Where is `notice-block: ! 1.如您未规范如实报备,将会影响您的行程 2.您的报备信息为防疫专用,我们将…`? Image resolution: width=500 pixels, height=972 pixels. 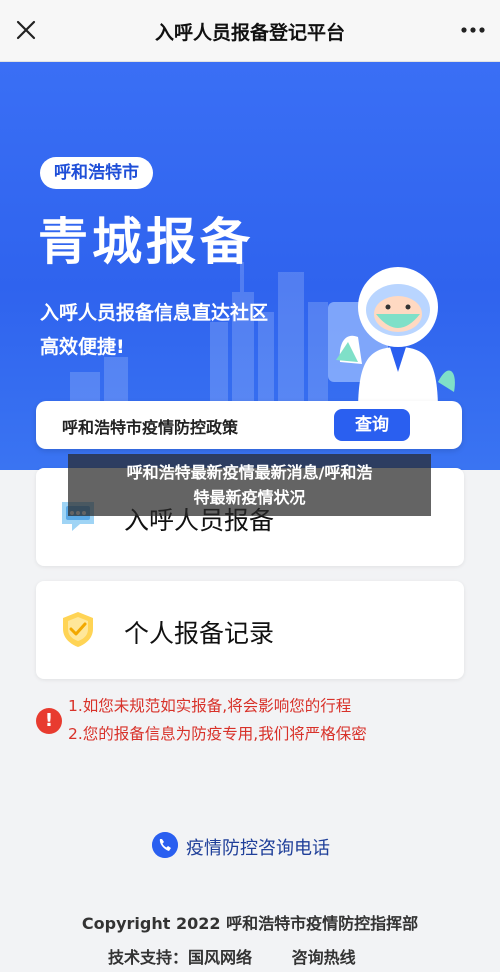
notice-block: ! 1.如您未规范如实报备,将会影响您的行程 2.您的报备信息为防疫专用,我们将… is located at coordinates (251, 725).